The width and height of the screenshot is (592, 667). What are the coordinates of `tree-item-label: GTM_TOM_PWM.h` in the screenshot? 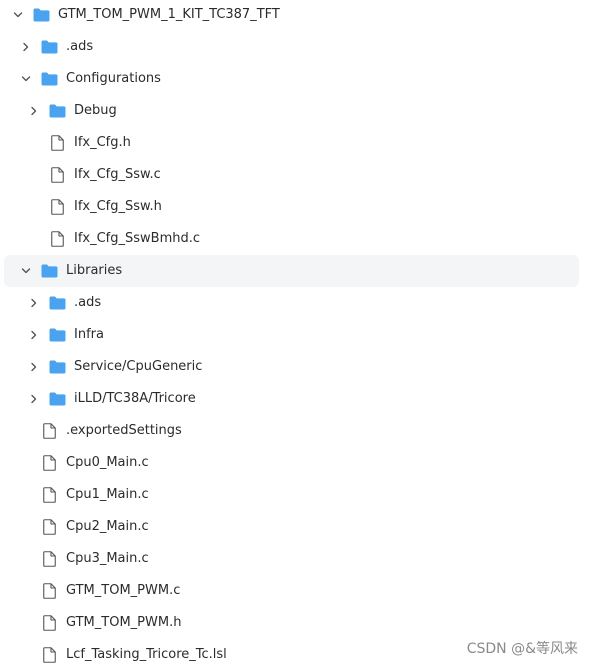 It's located at (124, 622).